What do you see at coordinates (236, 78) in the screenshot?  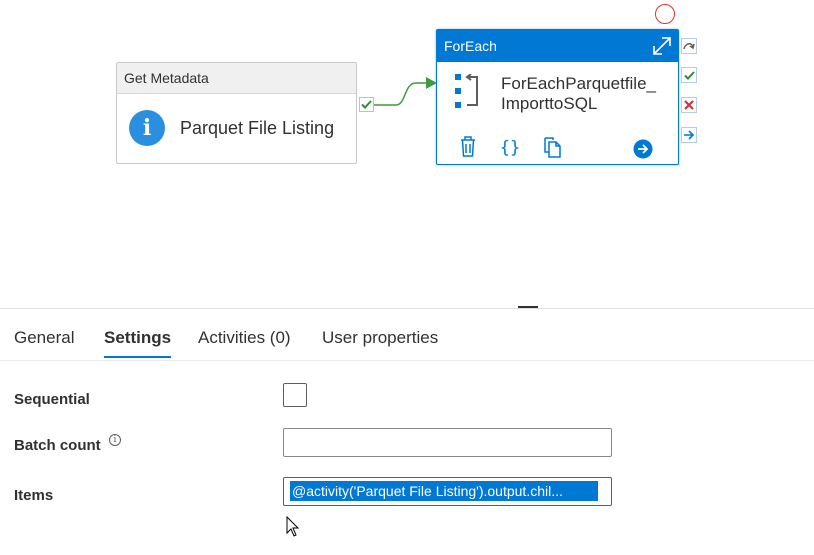 I see `activity-type-label: Get Metadata` at bounding box center [236, 78].